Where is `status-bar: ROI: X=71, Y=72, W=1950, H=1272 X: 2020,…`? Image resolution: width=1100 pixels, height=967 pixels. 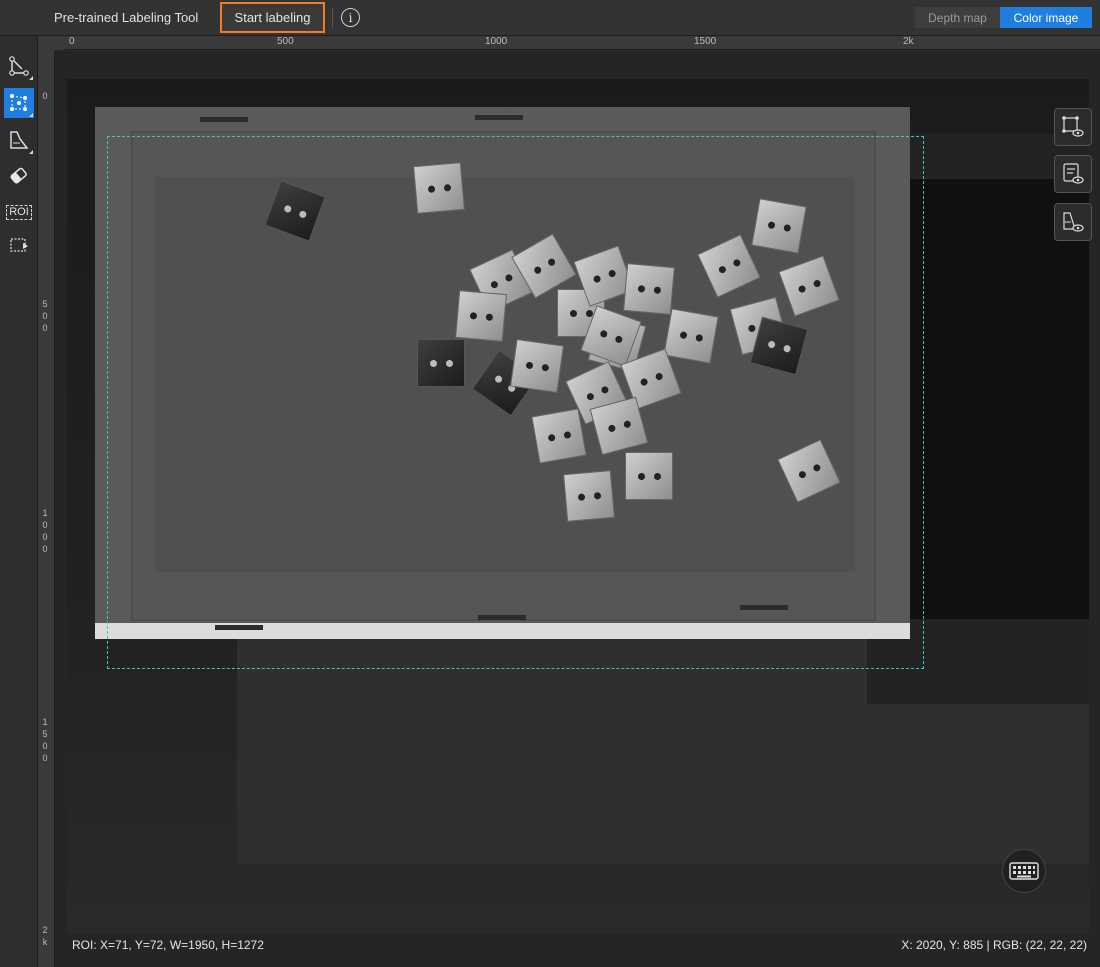
status-bar: ROI: X=71, Y=72, W=1950, H=1272 X: 2020,… is located at coordinates (580, 945).